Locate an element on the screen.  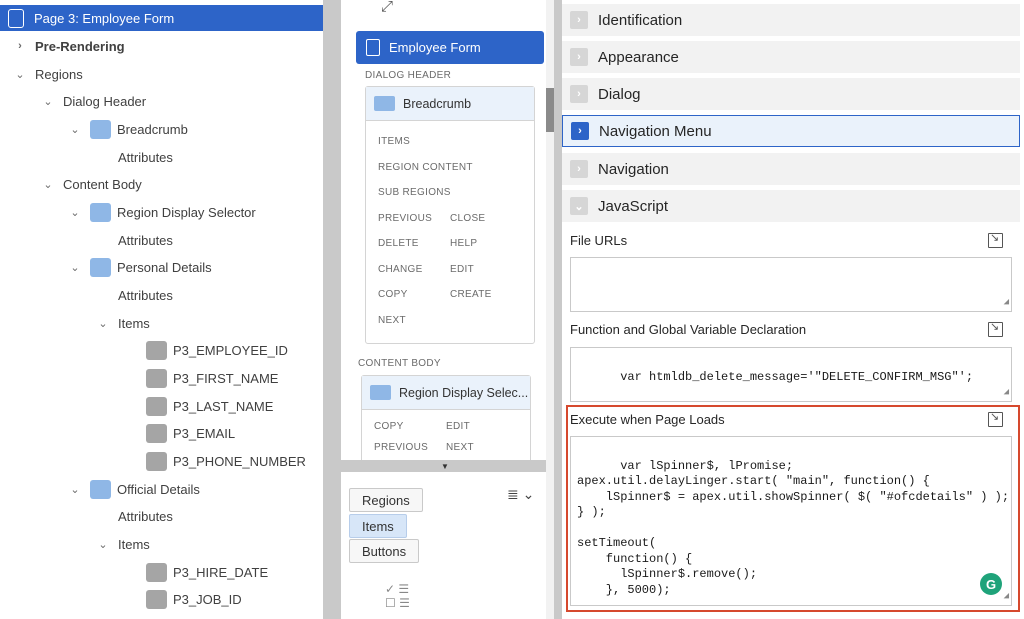
tree-node-p3-phone-number: P3_PHONE_NUMBER is located at coordinates (153, 461).